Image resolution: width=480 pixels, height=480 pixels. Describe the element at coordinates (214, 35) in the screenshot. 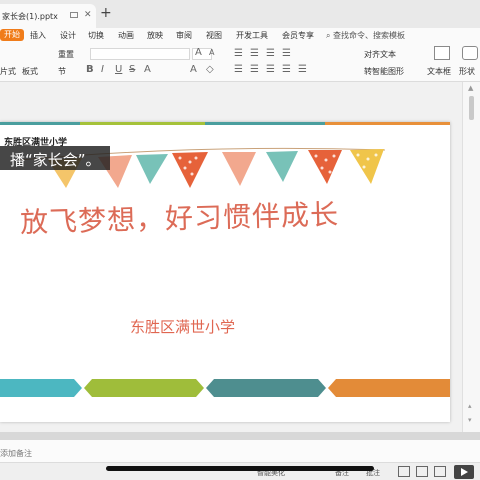

I see `menu-view: 视图` at that location.